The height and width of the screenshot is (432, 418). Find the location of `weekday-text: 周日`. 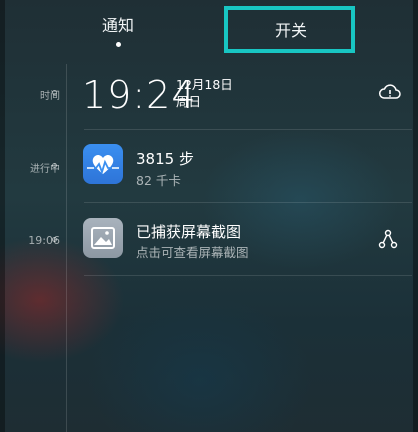

weekday-text: 周日 is located at coordinates (189, 101).